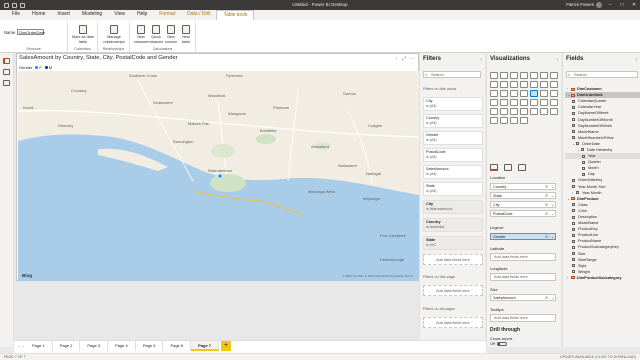 The width and height of the screenshot is (640, 360). I want to click on mark-as-date-table-button: Mark as date table, so click(83, 34).